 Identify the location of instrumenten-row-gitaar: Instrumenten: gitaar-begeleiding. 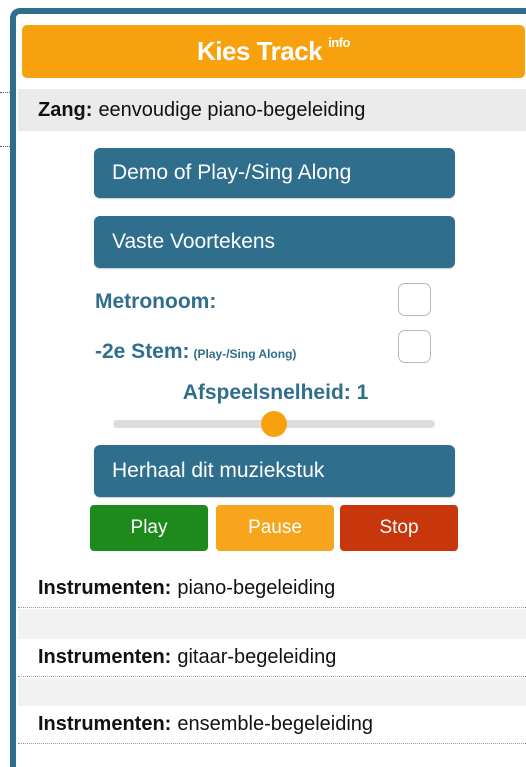
(272, 658).